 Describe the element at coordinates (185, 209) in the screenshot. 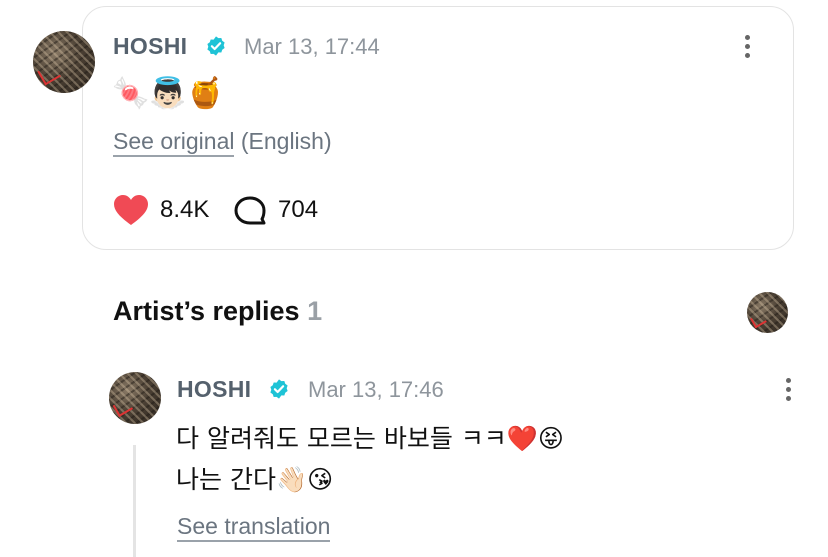

I see `like-count: 8.4K` at that location.